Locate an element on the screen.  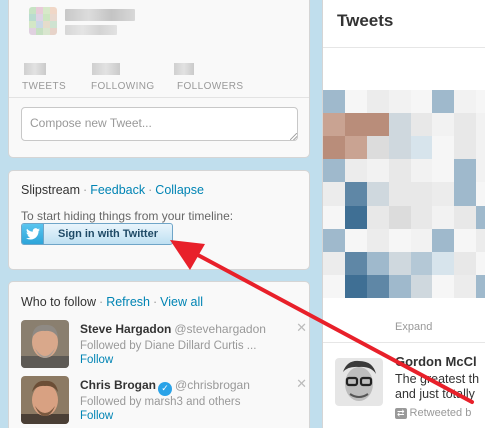
sign-in-with-twitter-button: Sign in with Twitter is located at coordinates (97, 234).